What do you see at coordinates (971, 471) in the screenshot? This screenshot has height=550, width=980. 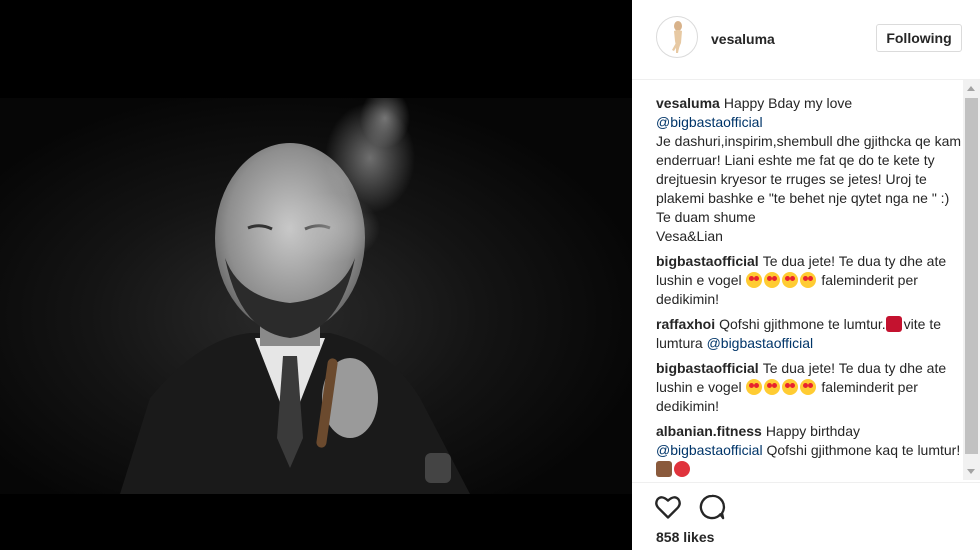 I see `scroll-down-arrow-icon` at bounding box center [971, 471].